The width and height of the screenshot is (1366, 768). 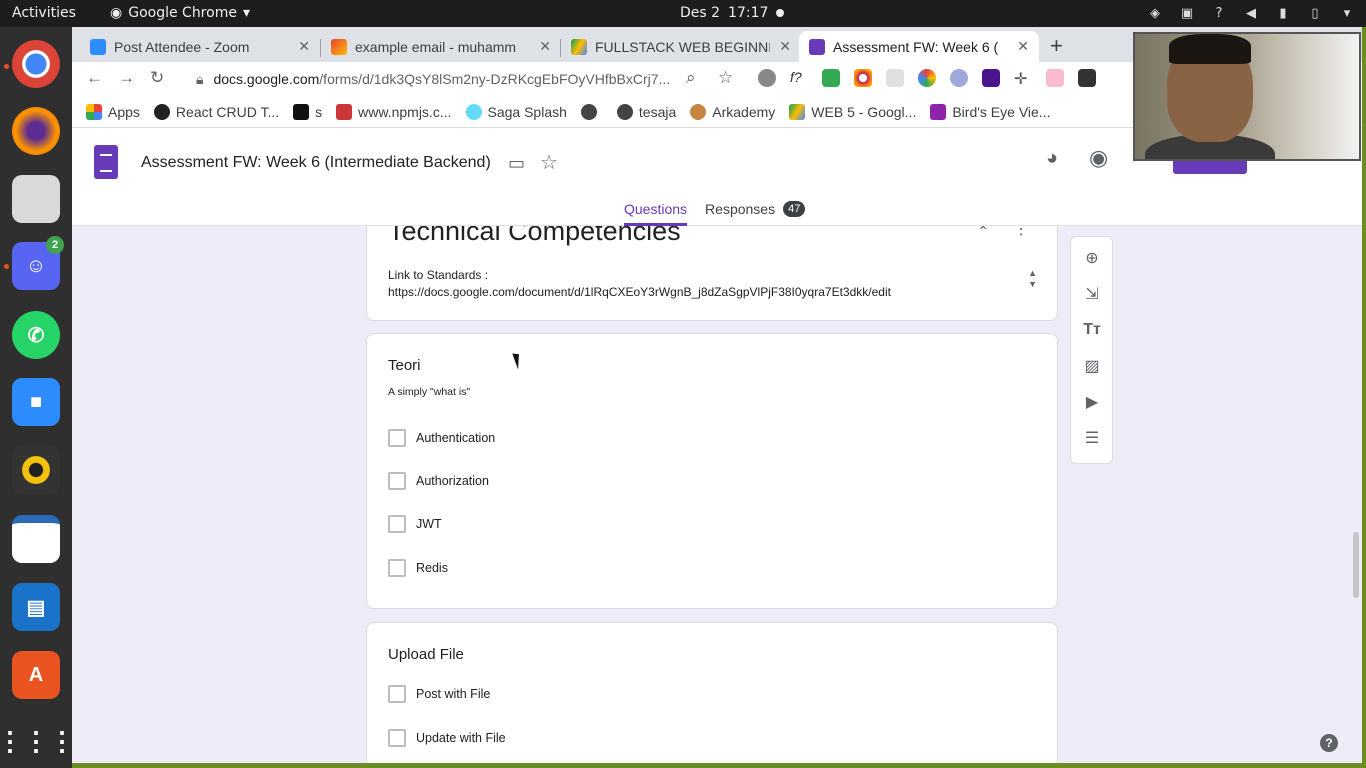 What do you see at coordinates (1092, 366) in the screenshot?
I see `add-image-icon: ▨` at bounding box center [1092, 366].